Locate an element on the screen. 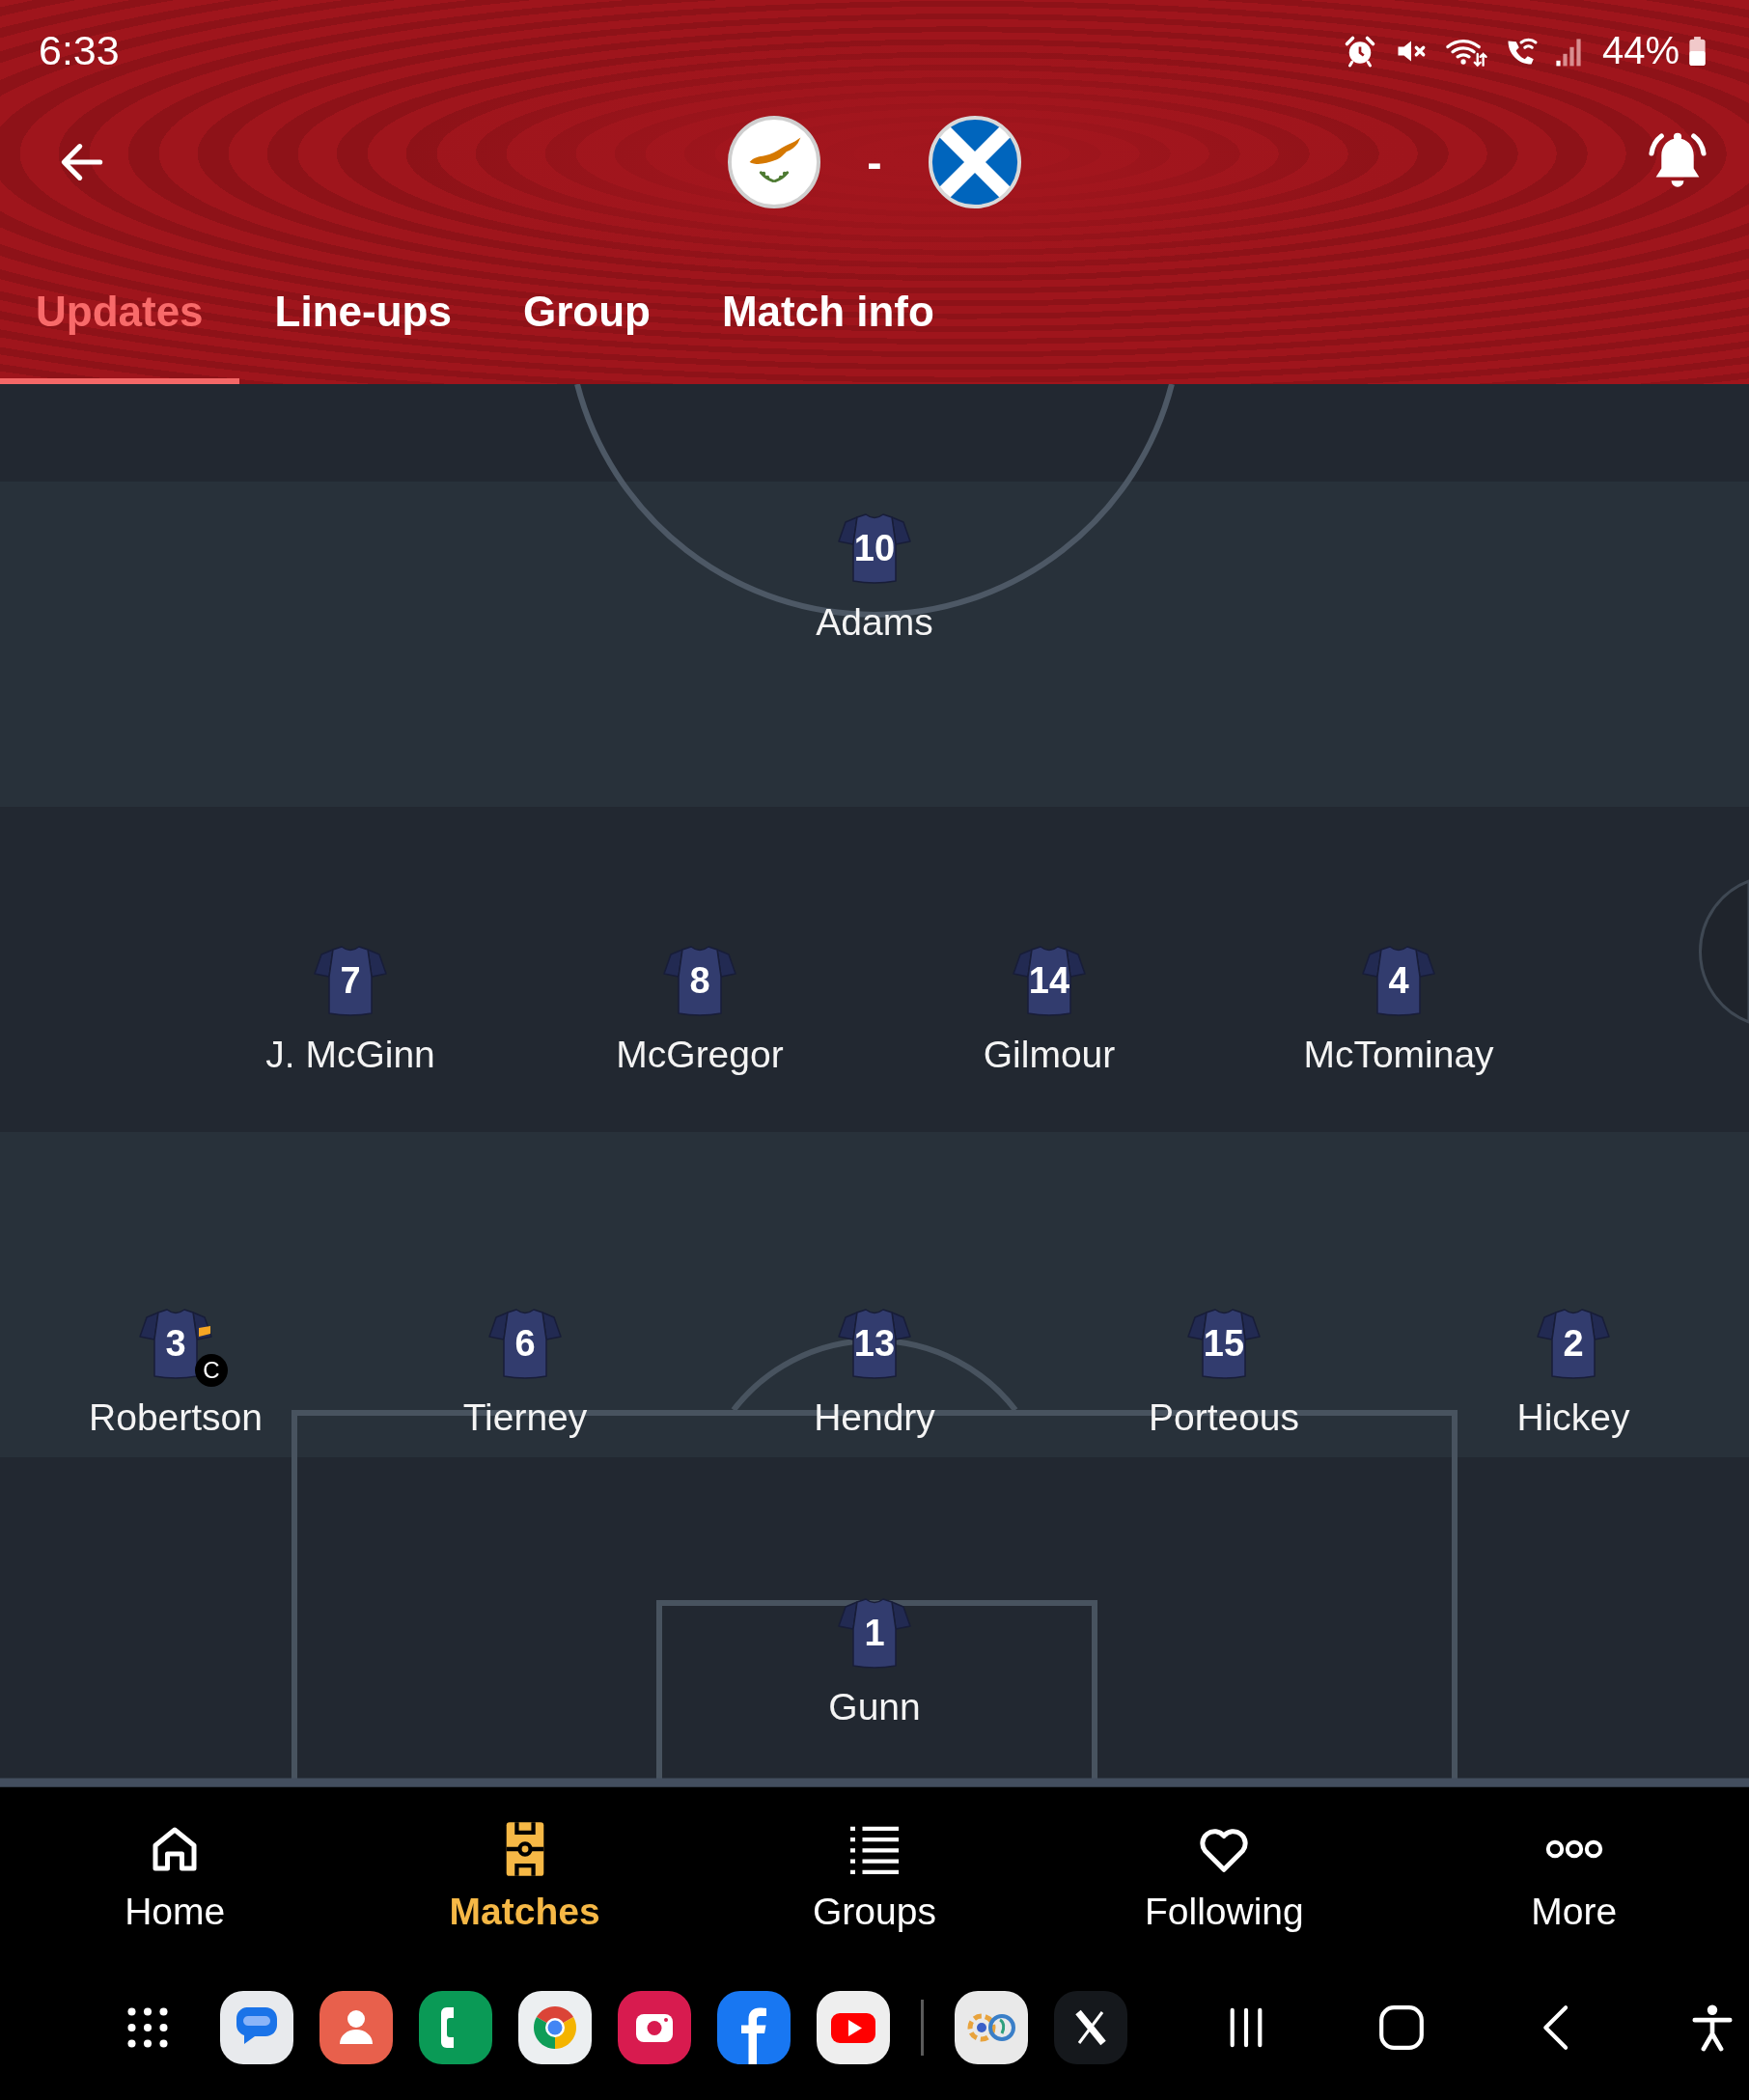 This screenshot has width=1749, height=2100. nav-tab: Following is located at coordinates (1224, 1871).